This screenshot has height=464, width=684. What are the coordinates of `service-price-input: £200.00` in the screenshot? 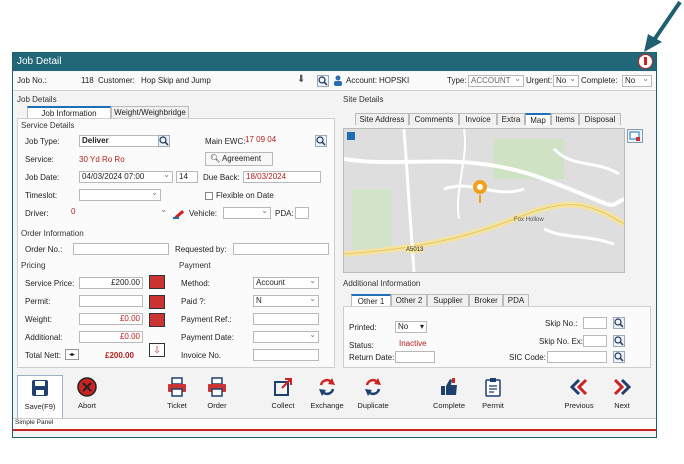 It's located at (111, 283).